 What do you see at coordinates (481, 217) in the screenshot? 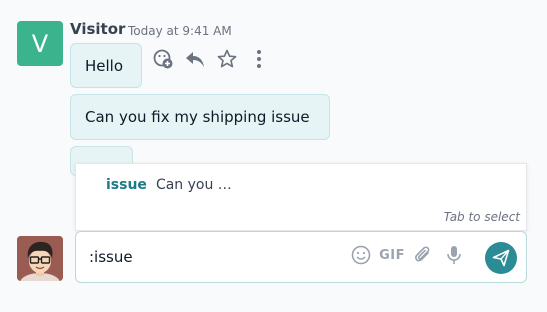
I see `suggestion-hint: Tab to select` at bounding box center [481, 217].